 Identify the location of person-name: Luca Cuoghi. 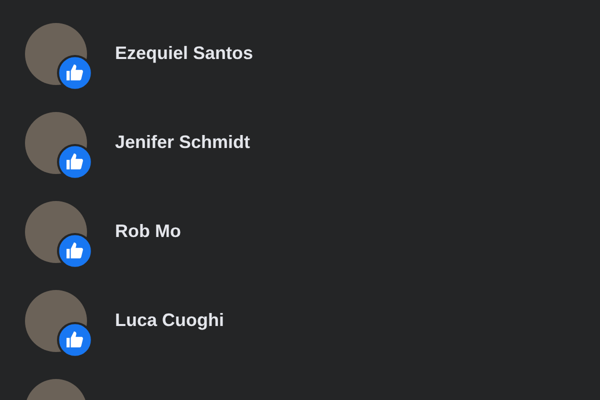
(169, 320).